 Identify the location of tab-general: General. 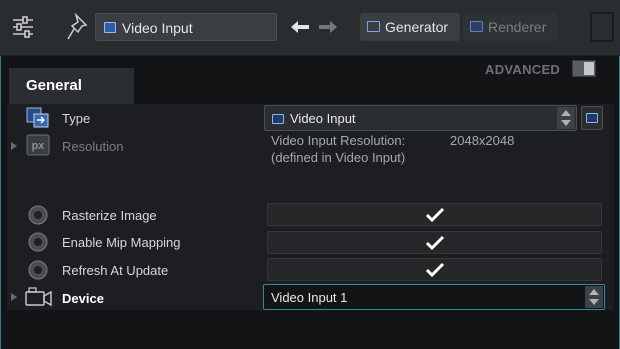
(71, 86).